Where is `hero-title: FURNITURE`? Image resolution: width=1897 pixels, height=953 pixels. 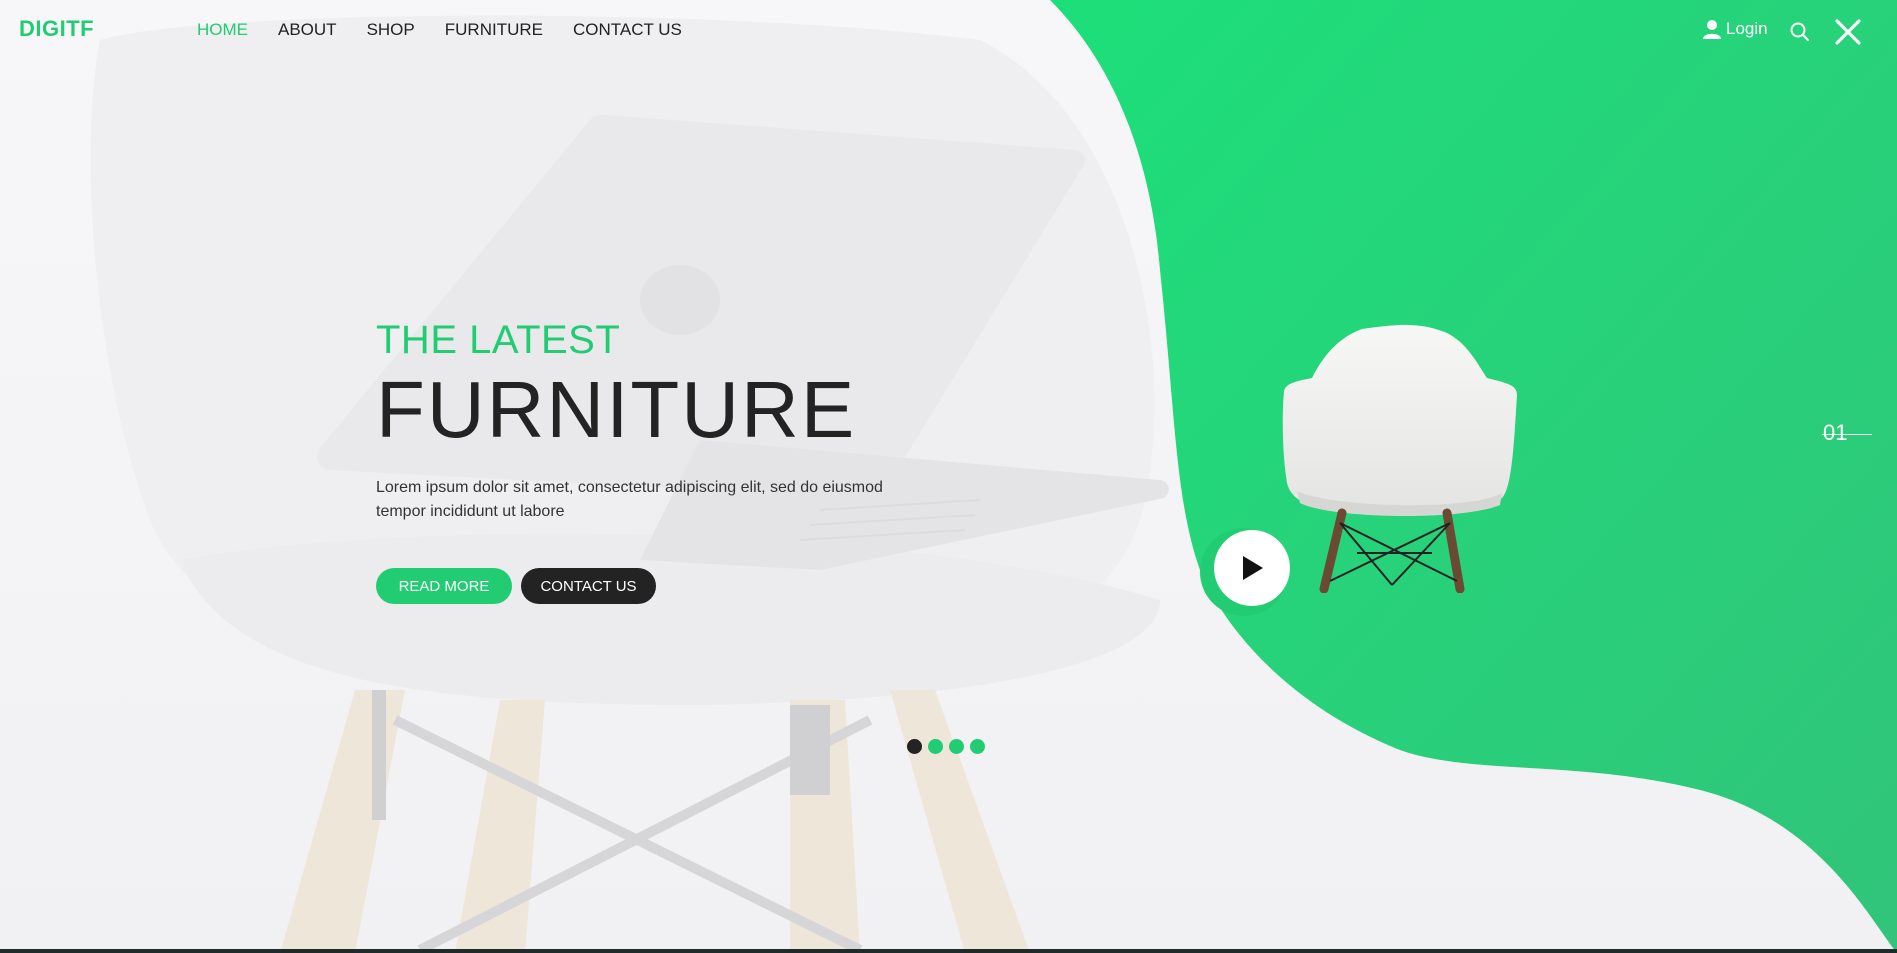
hero-title: FURNITURE is located at coordinates (616, 409).